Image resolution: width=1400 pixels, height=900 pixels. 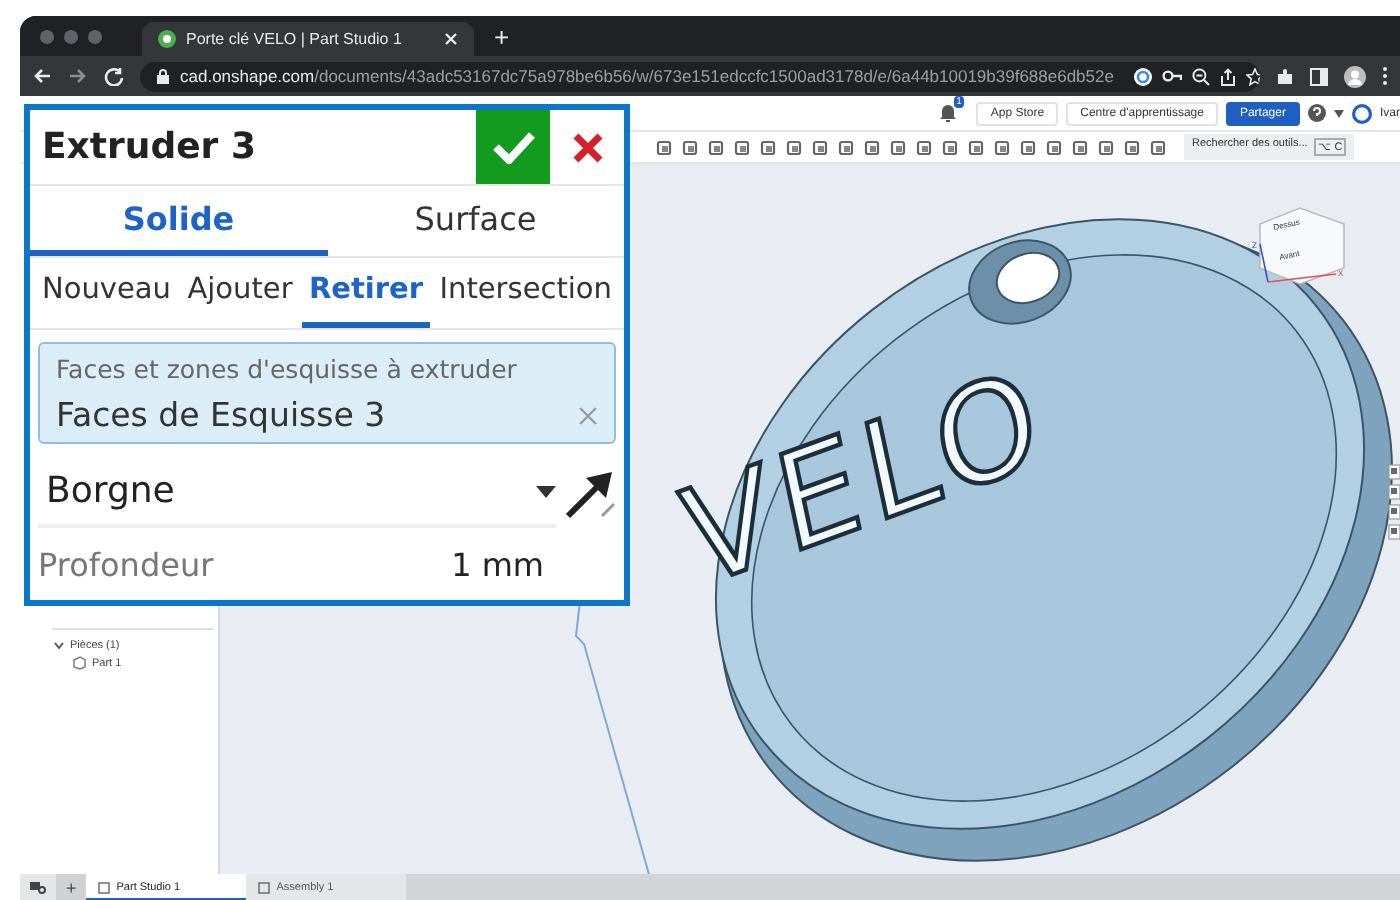 I want to click on reload-icon, so click(x=114, y=76).